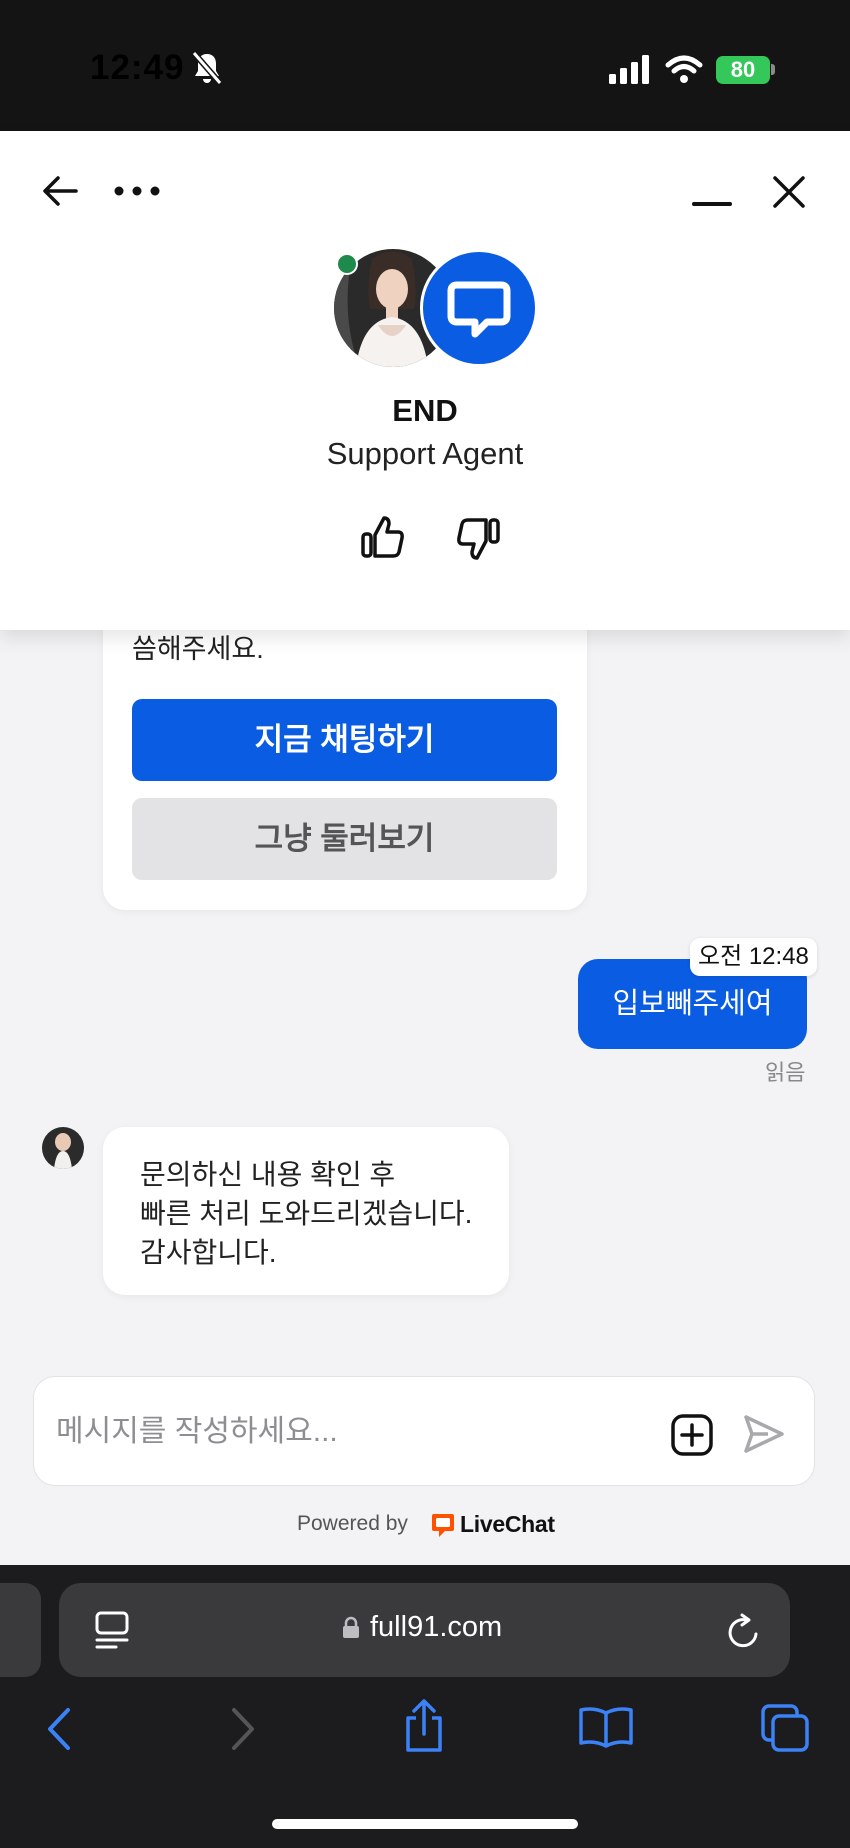  I want to click on online-status-dot, so click(347, 264).